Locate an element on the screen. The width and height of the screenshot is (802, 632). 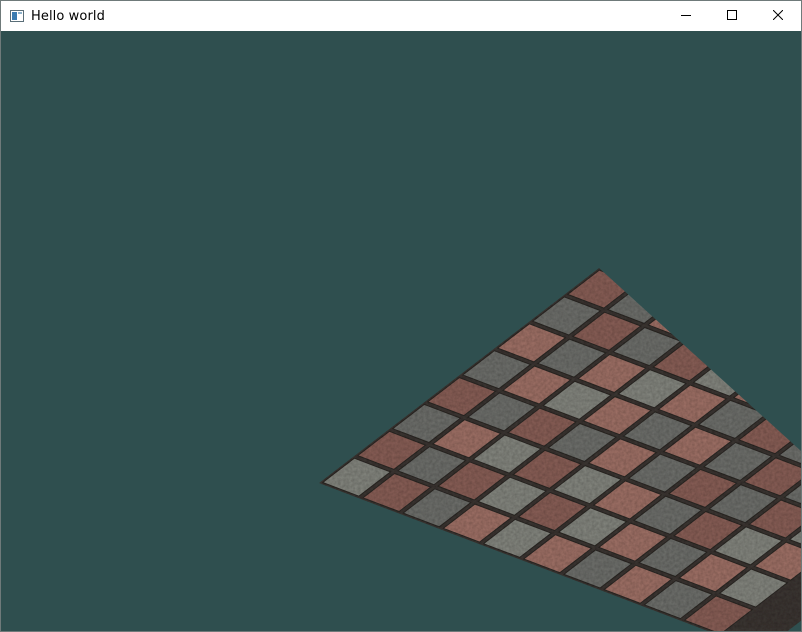
window-controls is located at coordinates (732, 16).